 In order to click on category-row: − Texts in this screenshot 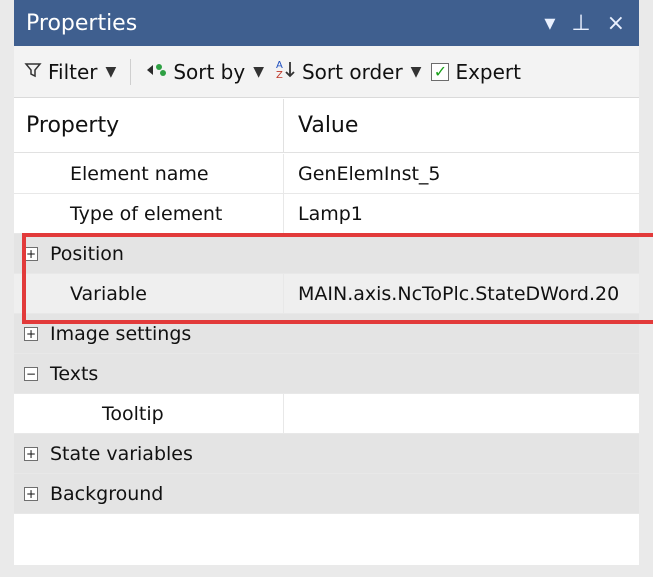, I will do `click(326, 374)`.